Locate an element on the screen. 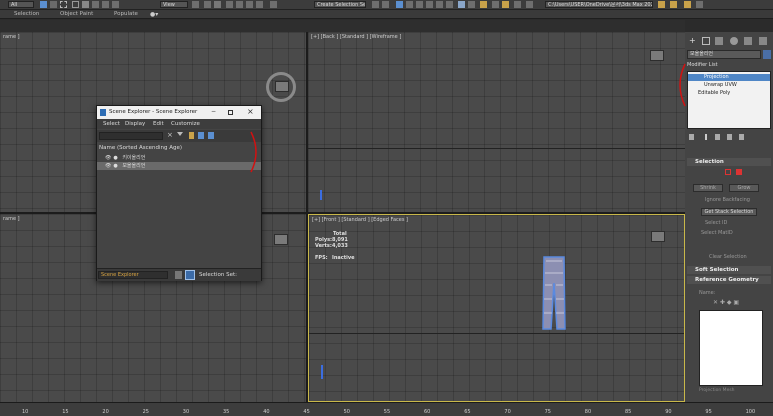  reference-geometry-list is located at coordinates (731, 348).